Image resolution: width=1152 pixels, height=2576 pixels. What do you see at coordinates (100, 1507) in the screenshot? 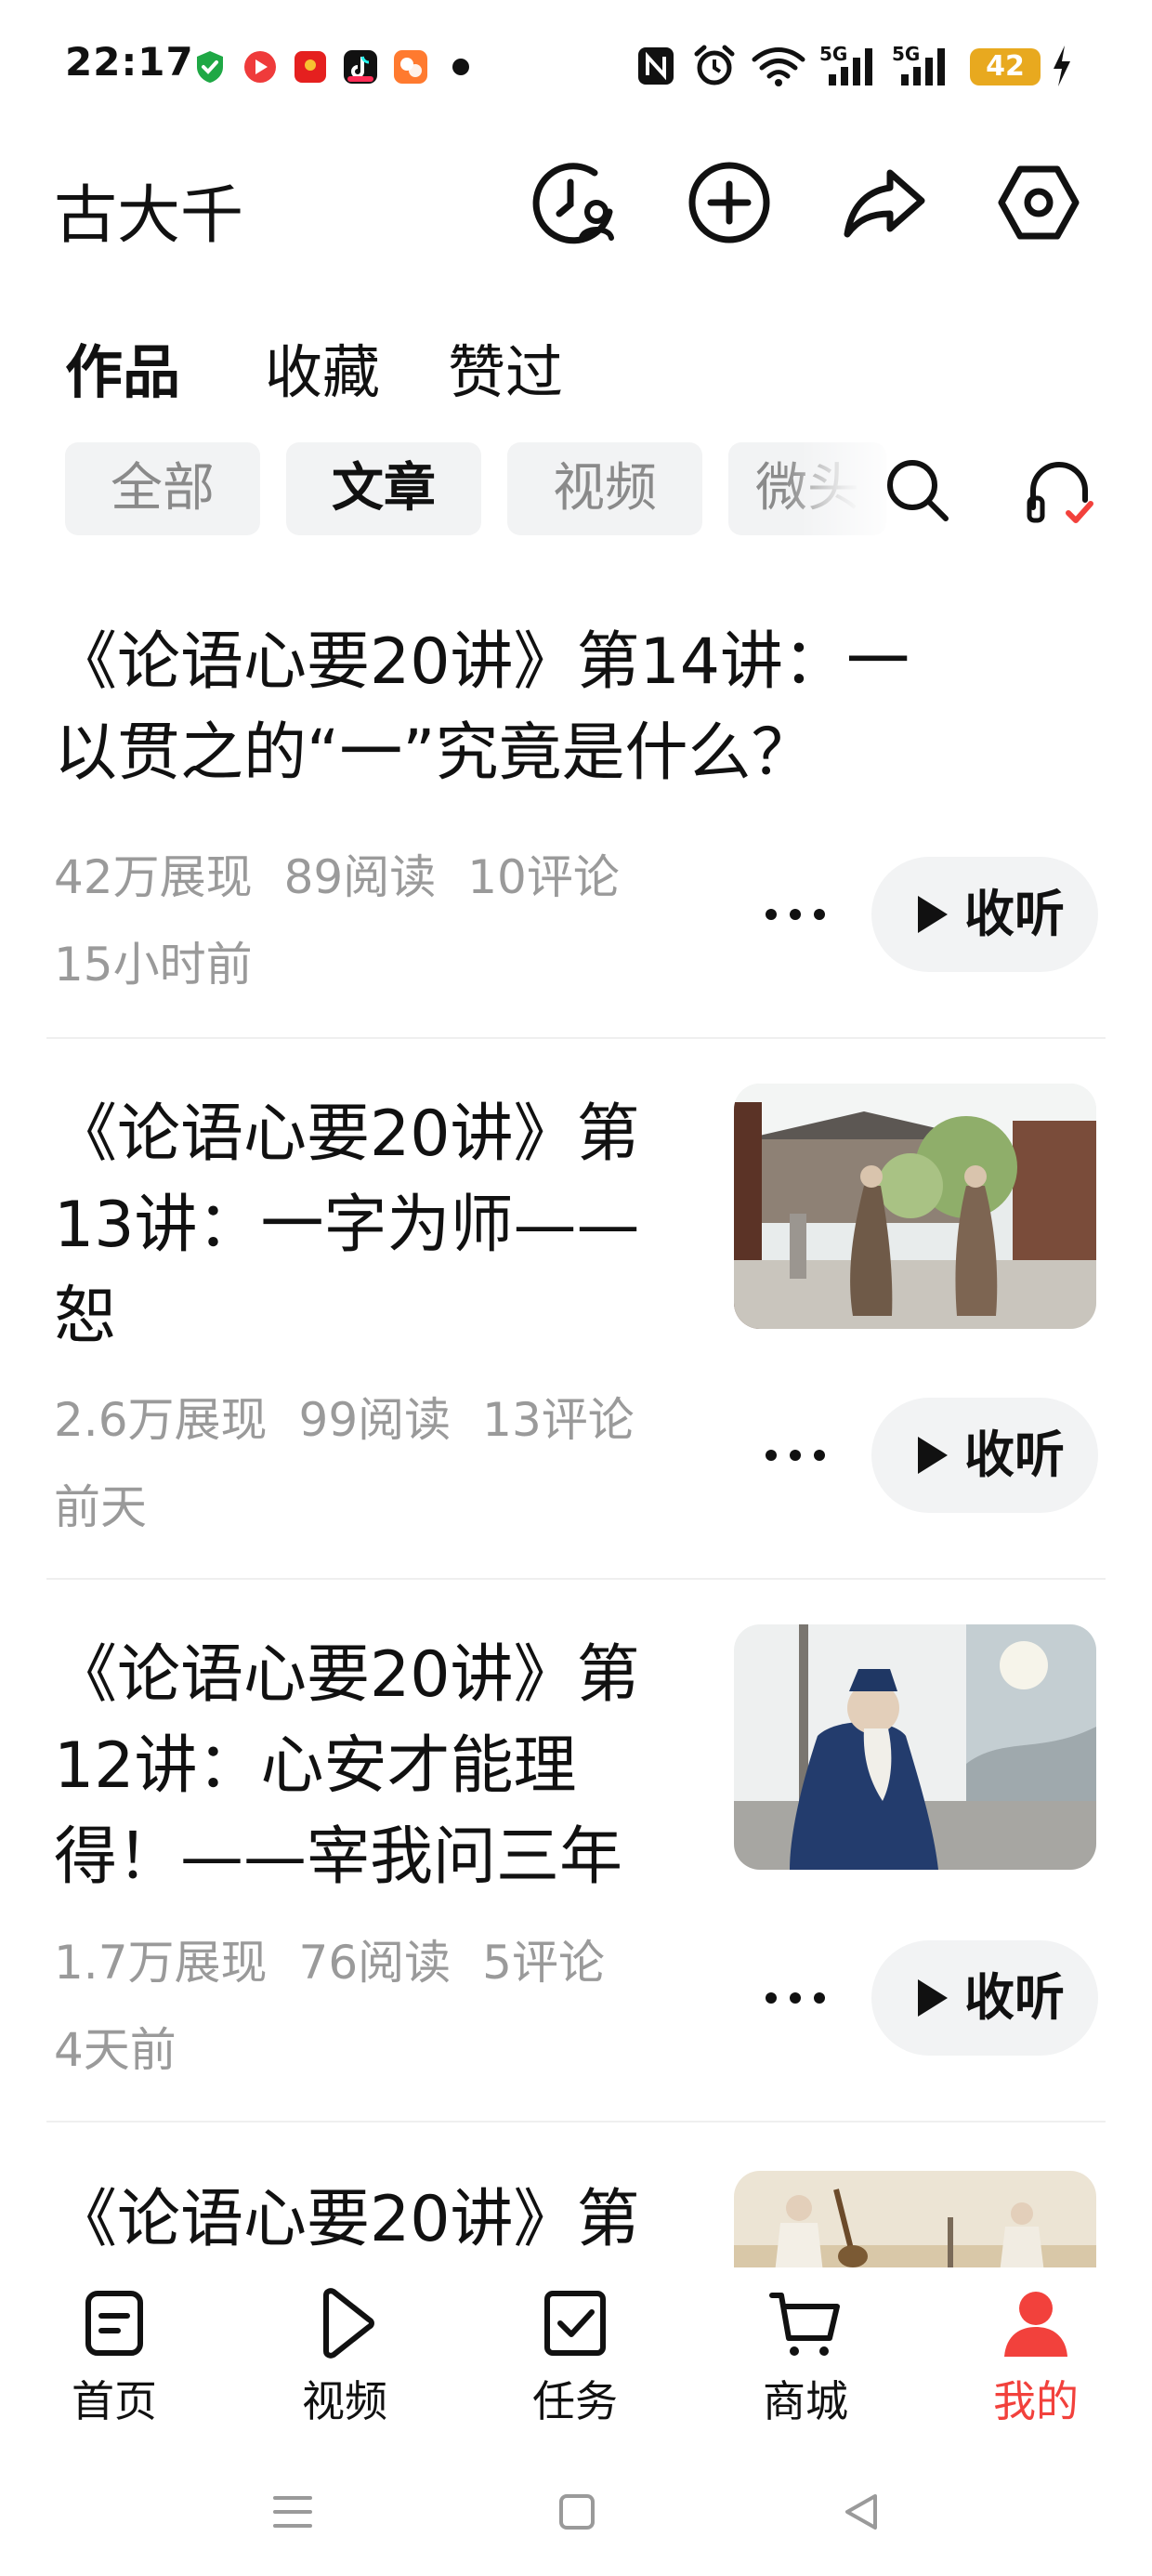
I see `publish-time: 前天` at bounding box center [100, 1507].